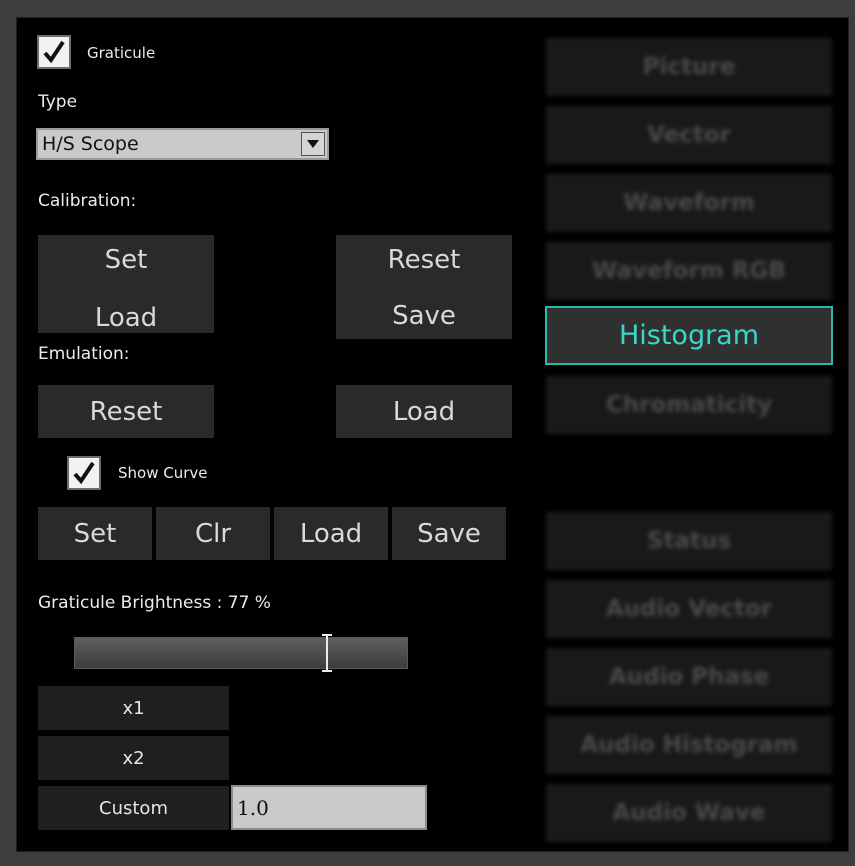 The width and height of the screenshot is (855, 866). What do you see at coordinates (213, 533) in the screenshot?
I see `curve-clr-button: Clr` at bounding box center [213, 533].